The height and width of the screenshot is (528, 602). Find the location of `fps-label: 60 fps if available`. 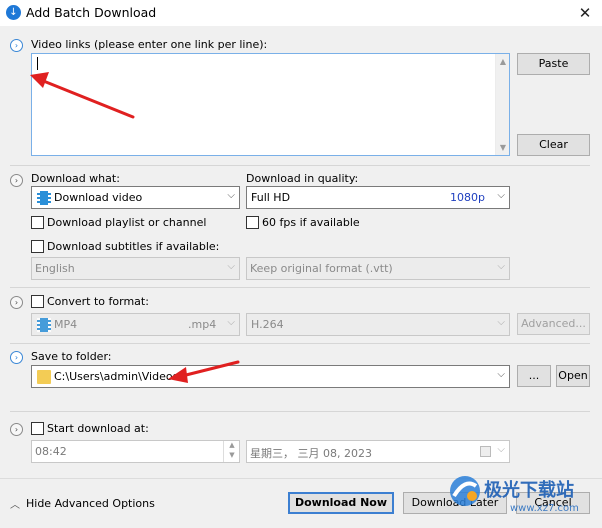

fps-label: 60 fps if available is located at coordinates (311, 222).